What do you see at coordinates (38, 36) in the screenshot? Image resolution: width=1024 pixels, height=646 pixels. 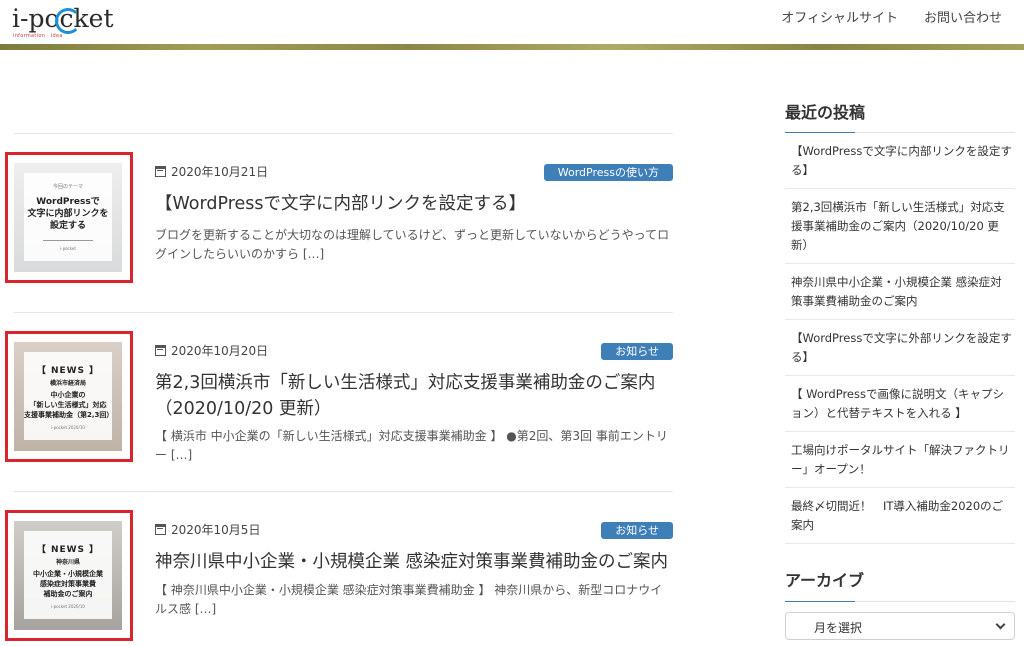 I see `logo-subtext: information · idea` at bounding box center [38, 36].